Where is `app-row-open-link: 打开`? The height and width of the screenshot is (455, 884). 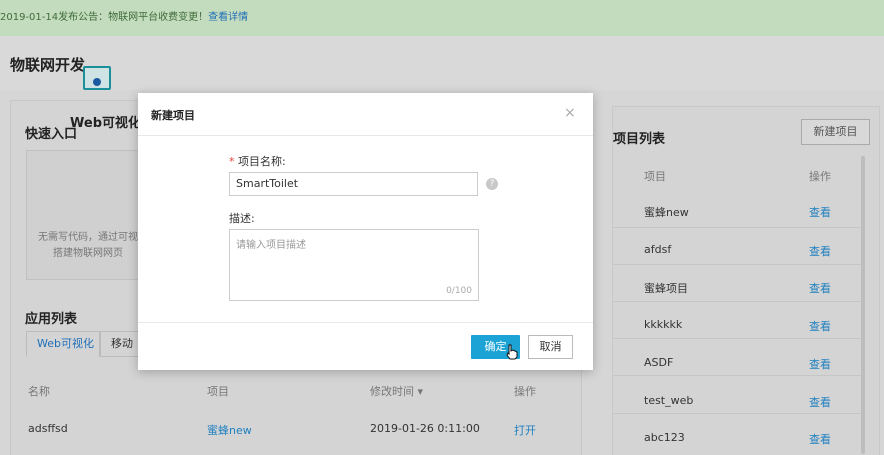 app-row-open-link: 打开 is located at coordinates (525, 430).